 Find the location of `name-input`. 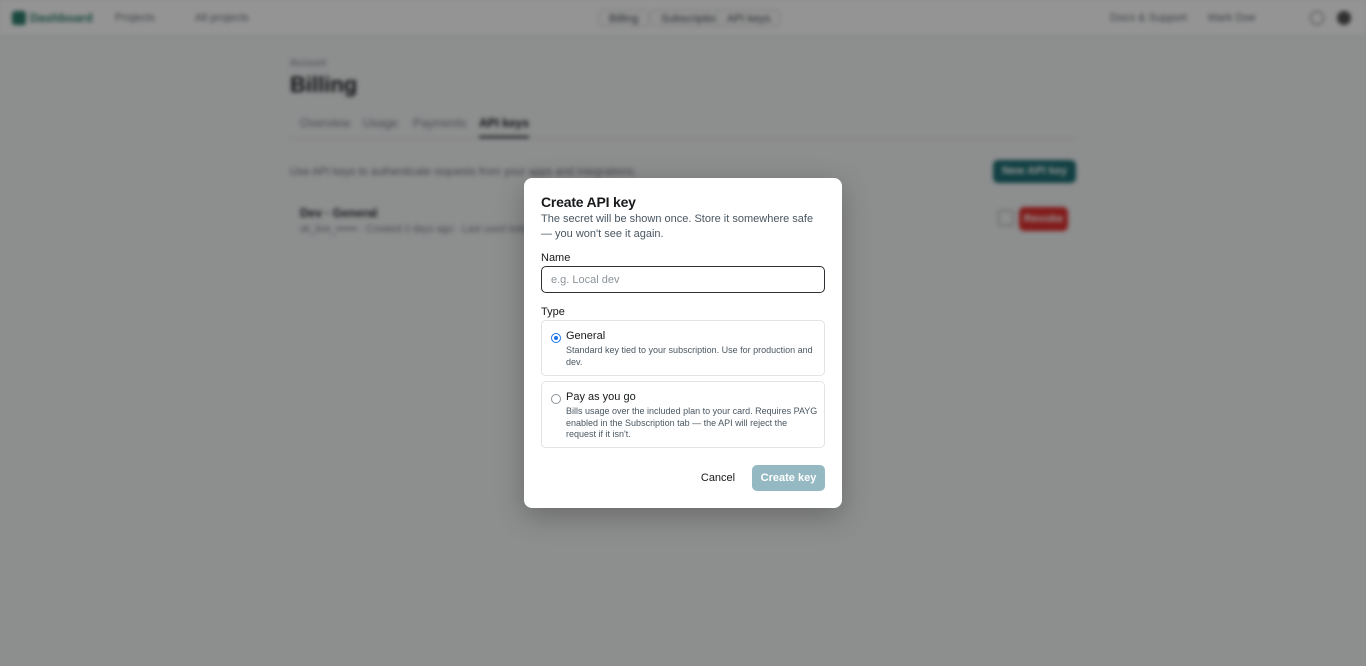

name-input is located at coordinates (683, 279).